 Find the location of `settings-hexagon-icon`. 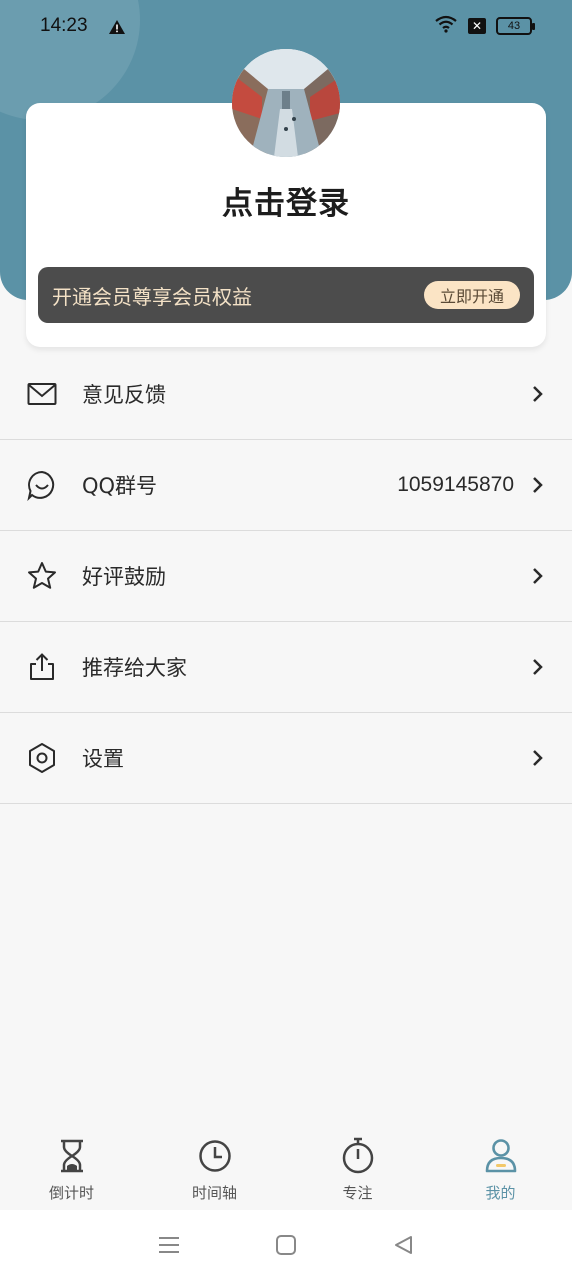

settings-hexagon-icon is located at coordinates (42, 758).